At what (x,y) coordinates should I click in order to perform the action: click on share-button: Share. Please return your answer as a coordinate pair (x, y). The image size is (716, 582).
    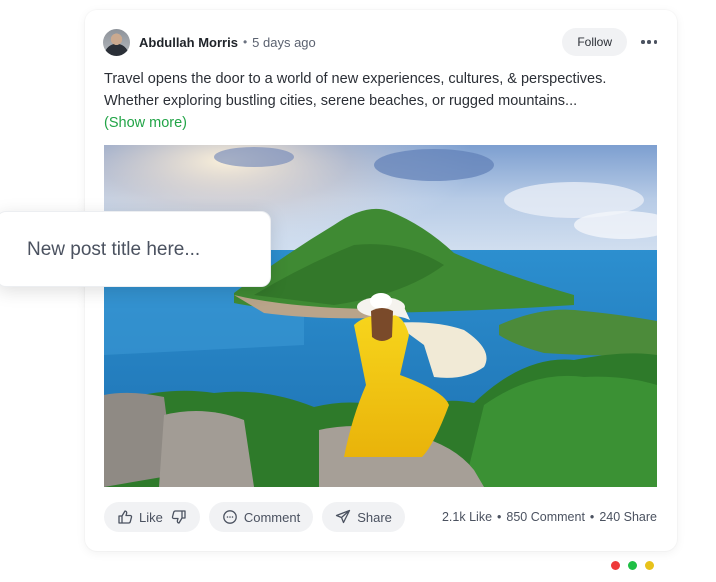
    Looking at the image, I should click on (363, 517).